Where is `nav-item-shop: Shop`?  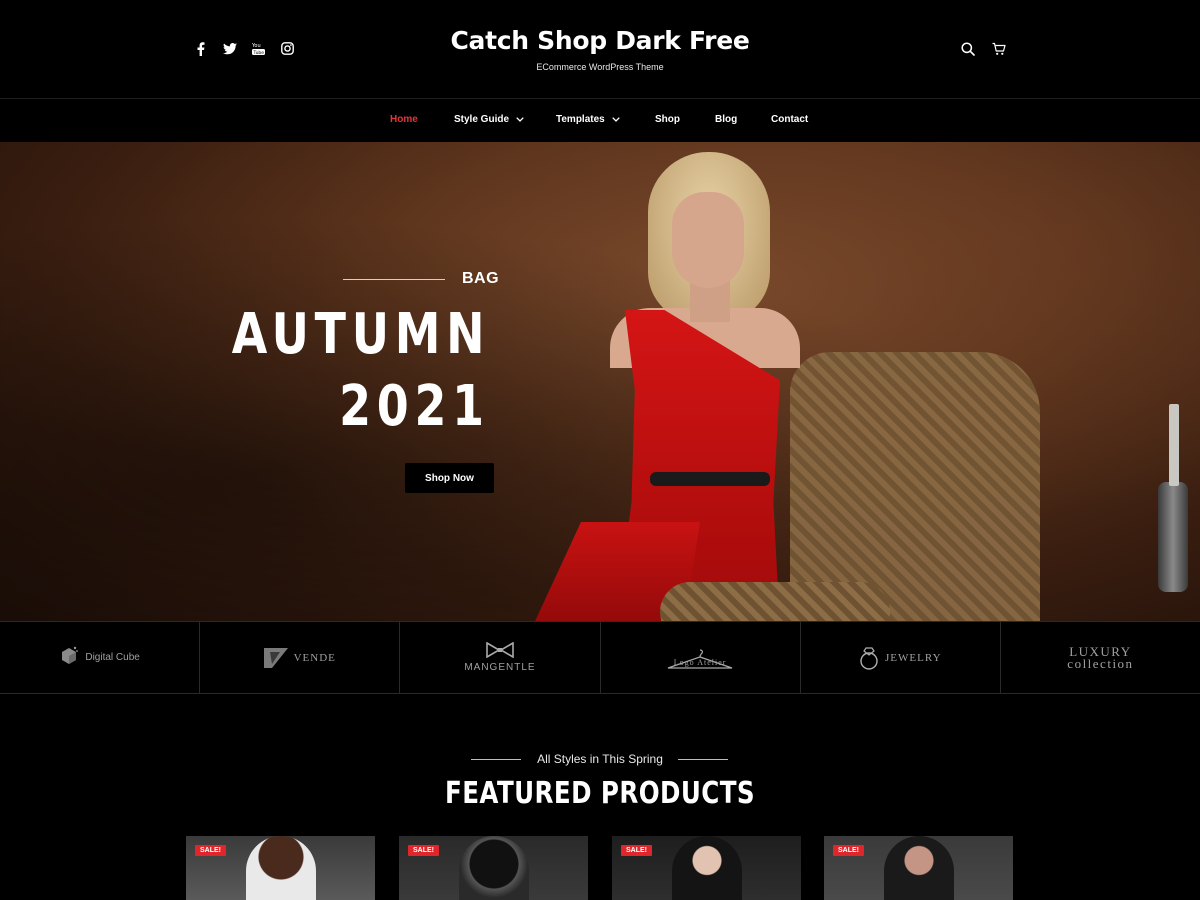
nav-item-shop: Shop is located at coordinates (667, 119).